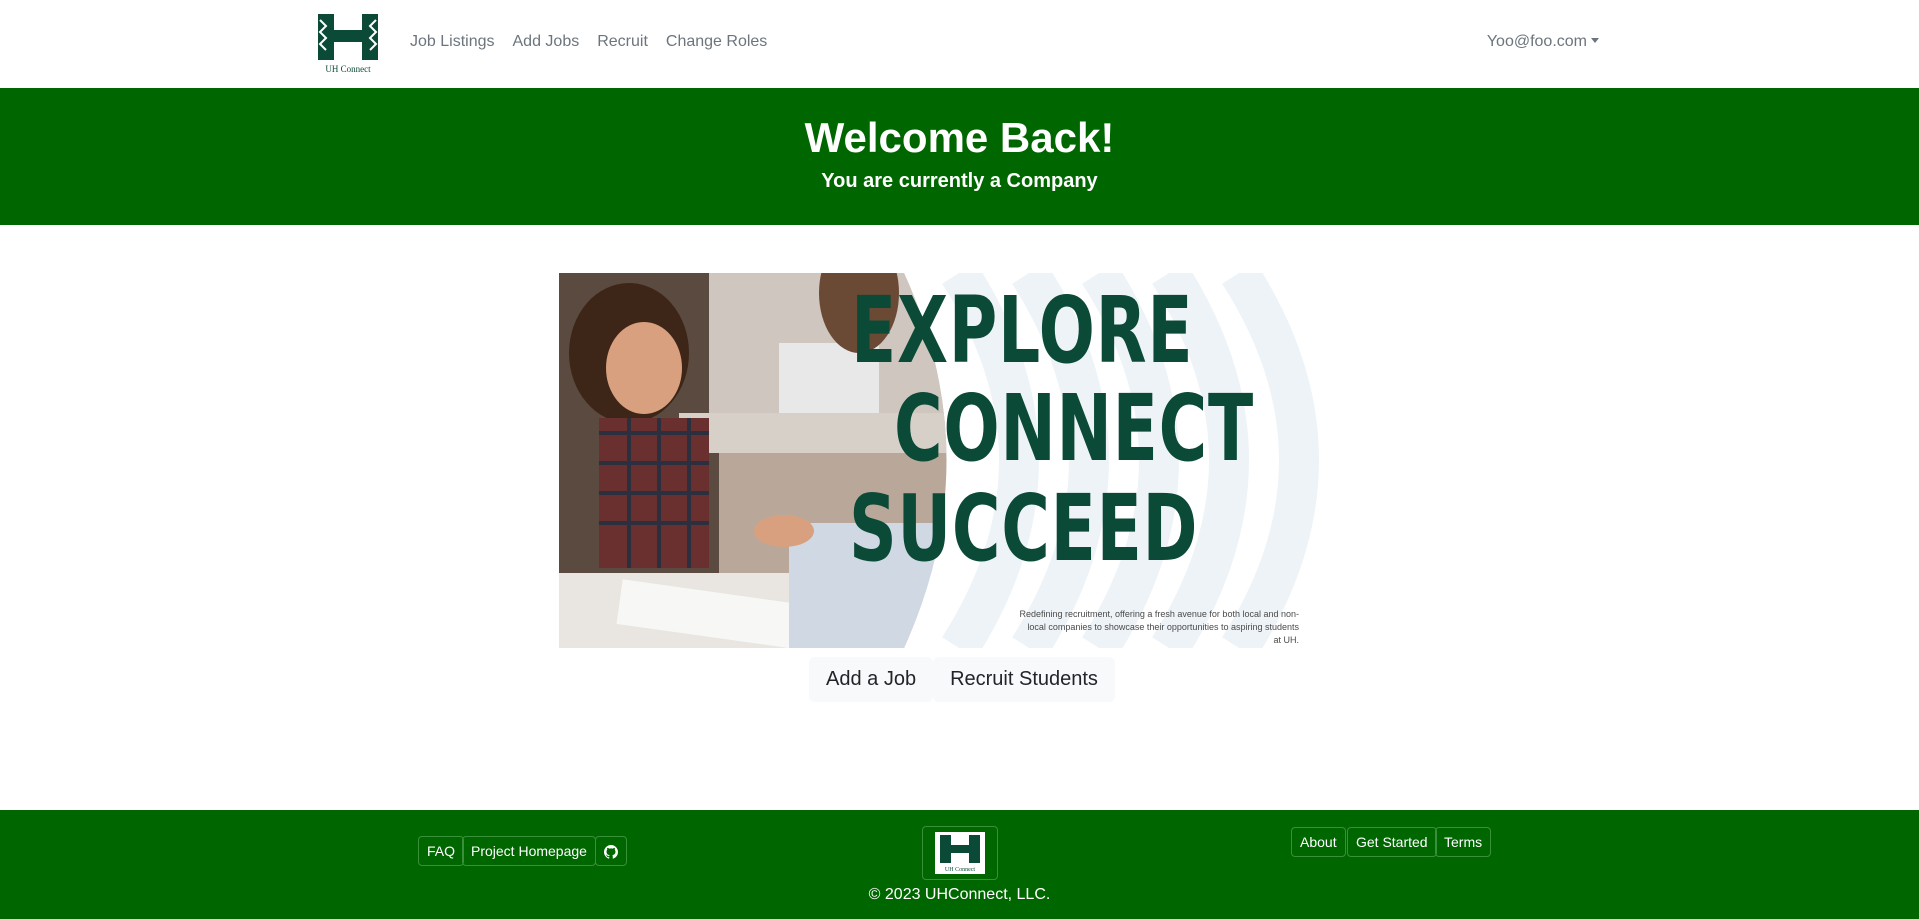 The height and width of the screenshot is (919, 1919). Describe the element at coordinates (529, 851) in the screenshot. I see `footer-project-homepage-link: Project Homepage` at that location.